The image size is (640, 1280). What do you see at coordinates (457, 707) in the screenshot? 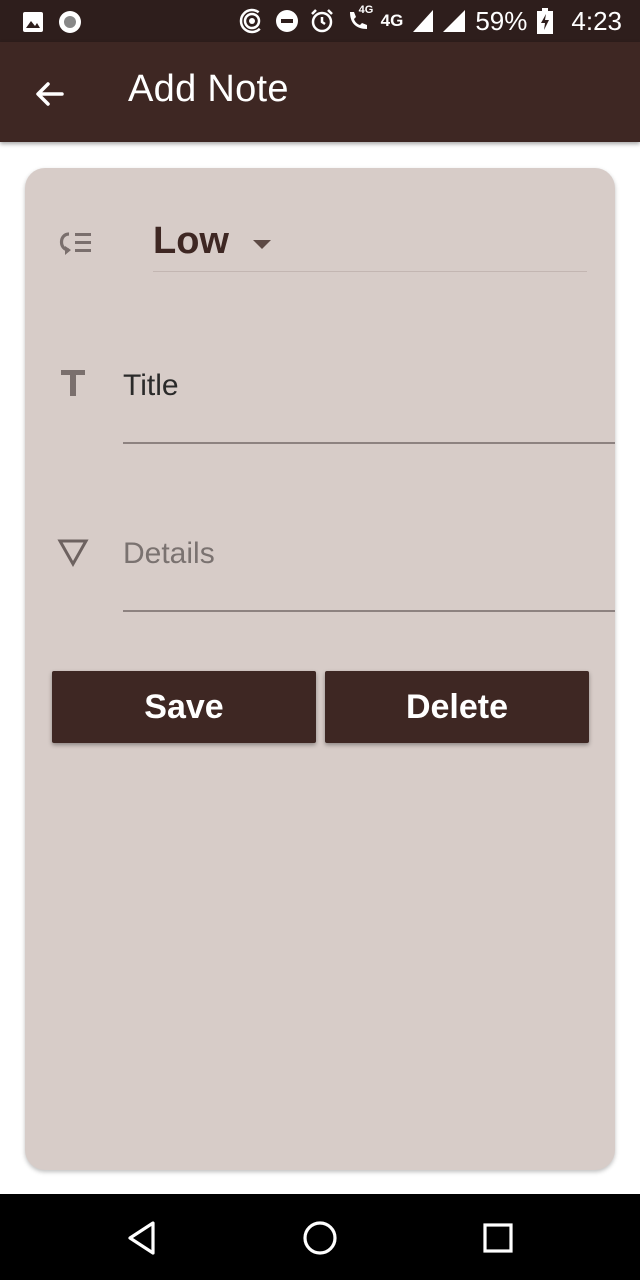
I see `delete-button: Delete` at bounding box center [457, 707].